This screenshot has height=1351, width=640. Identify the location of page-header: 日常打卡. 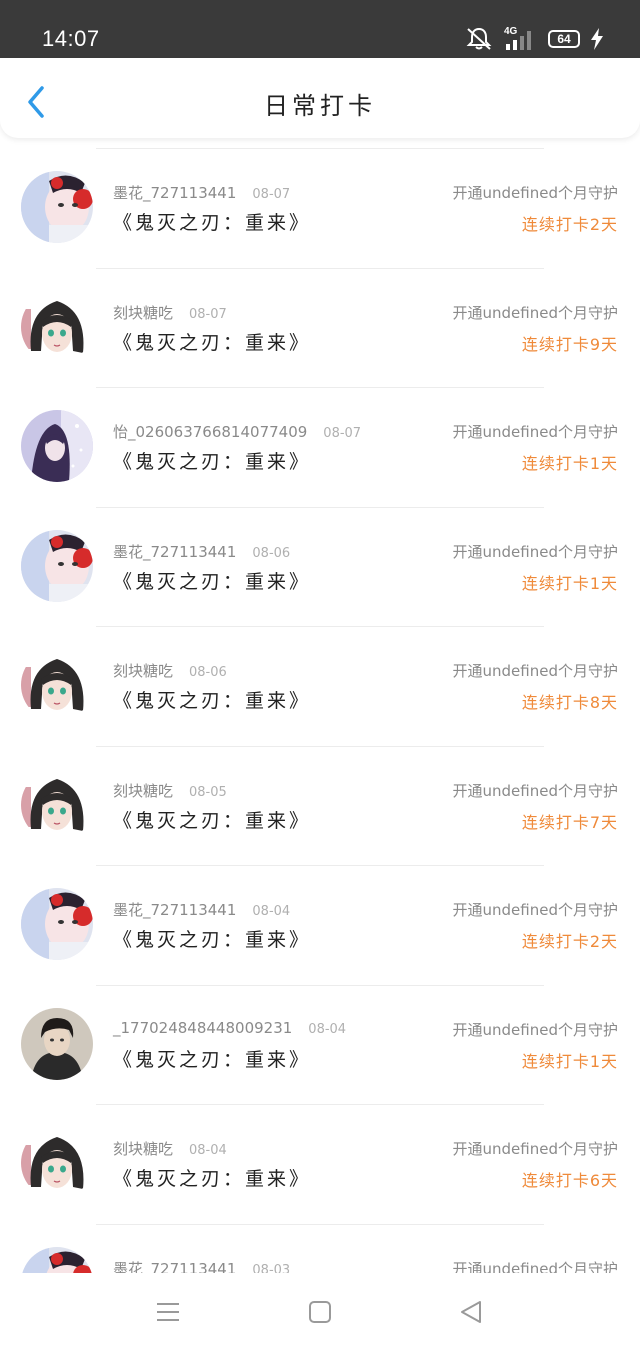
(320, 98).